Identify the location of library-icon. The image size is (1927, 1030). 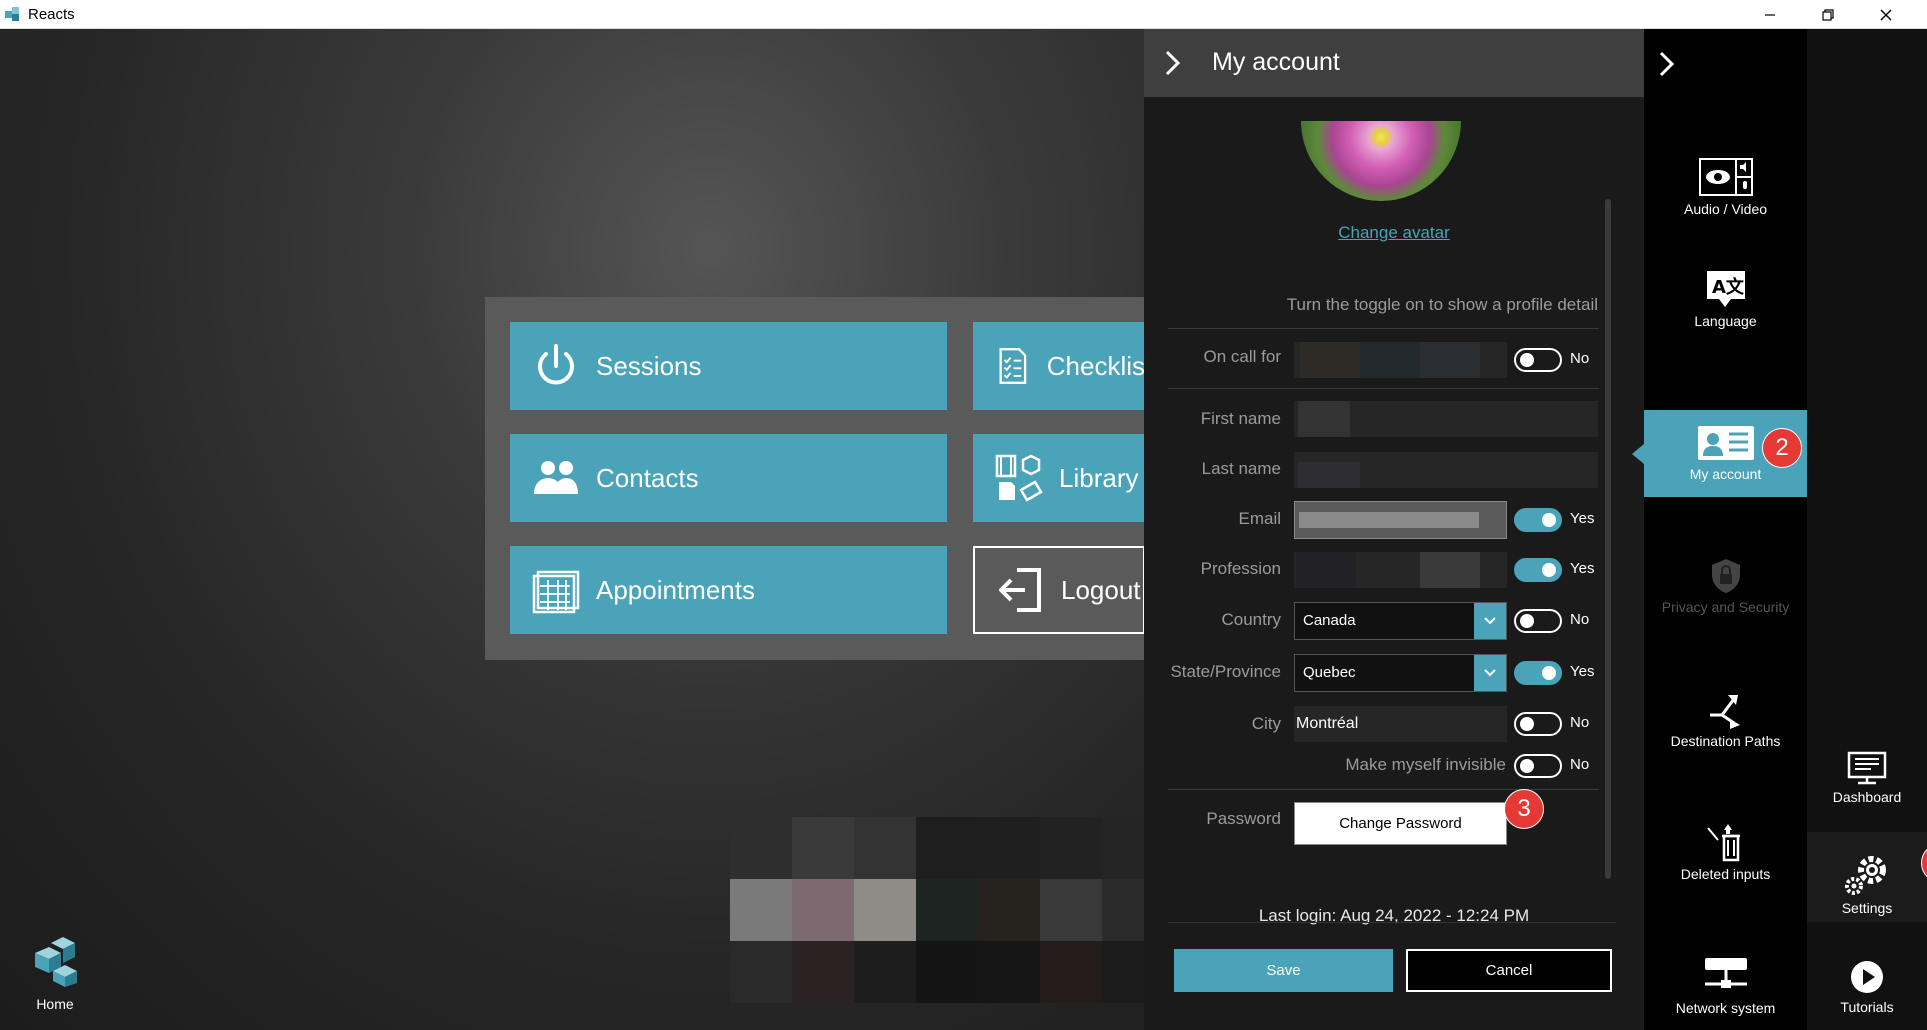
(1019, 478).